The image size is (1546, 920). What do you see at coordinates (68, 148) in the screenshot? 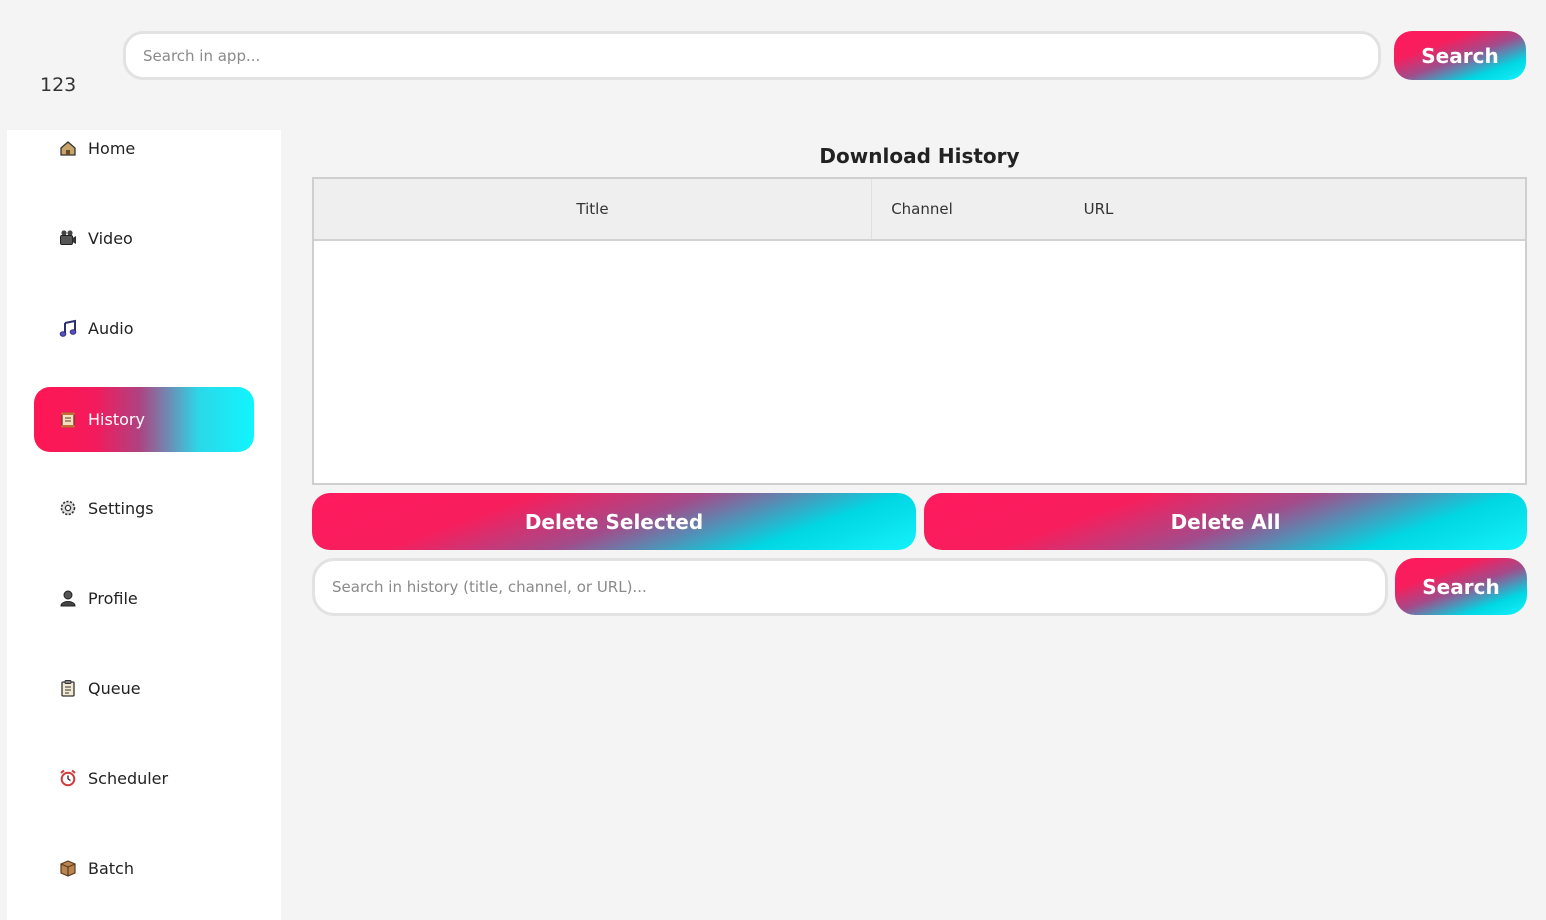
I see `home-icon` at bounding box center [68, 148].